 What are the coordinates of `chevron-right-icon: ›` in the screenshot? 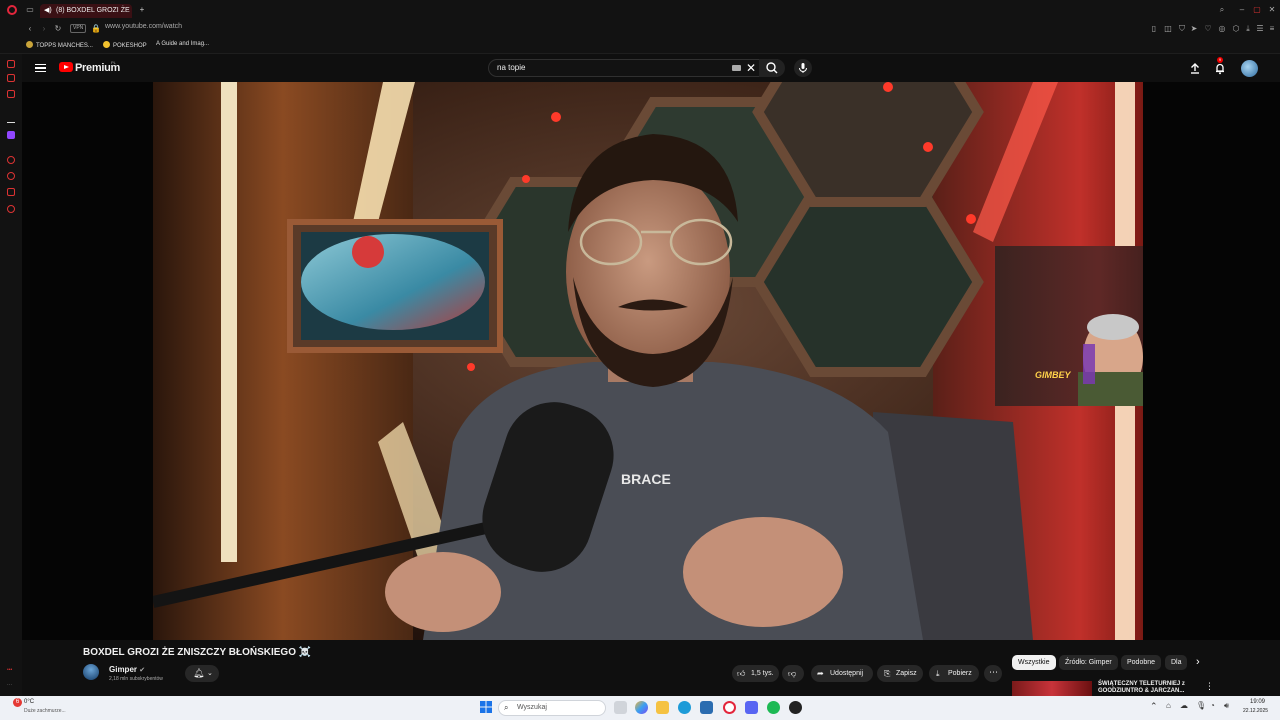 It's located at (1198, 662).